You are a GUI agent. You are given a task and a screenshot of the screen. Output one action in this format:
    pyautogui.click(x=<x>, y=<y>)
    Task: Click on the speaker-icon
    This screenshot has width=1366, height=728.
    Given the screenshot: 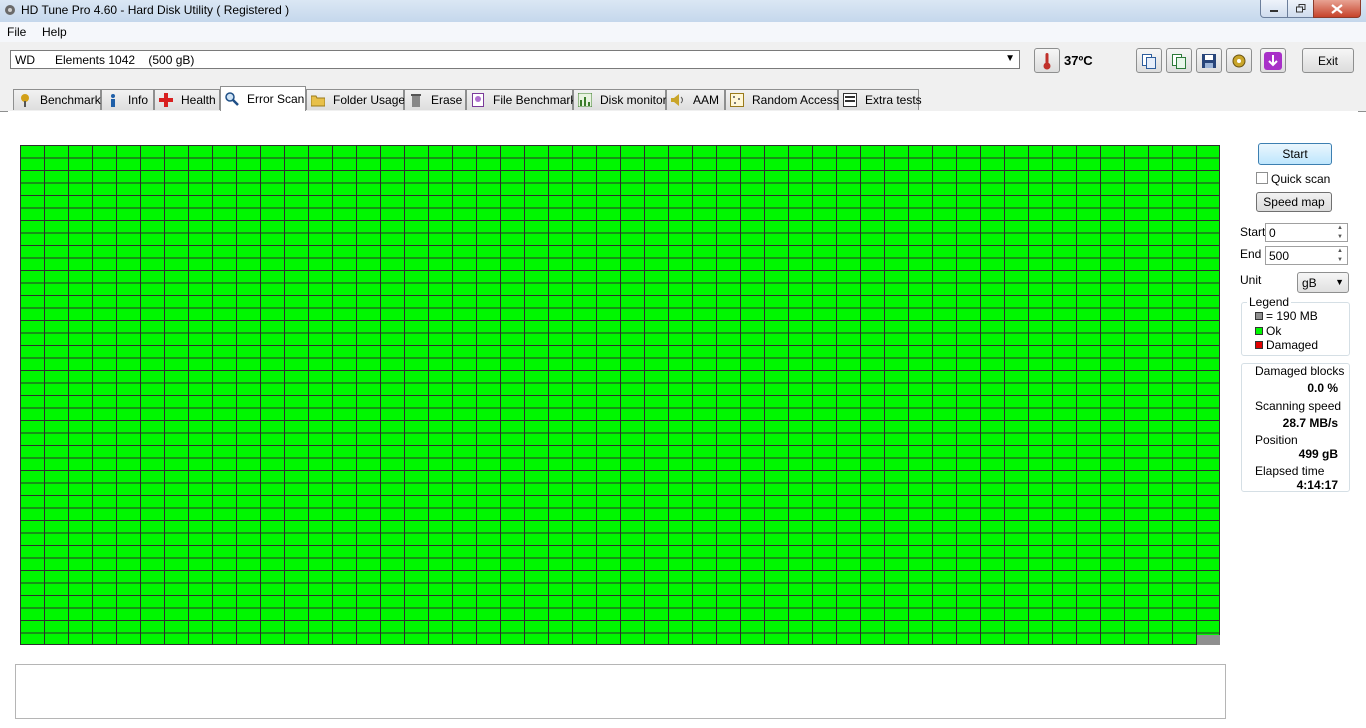 What is the action you would take?
    pyautogui.click(x=678, y=100)
    